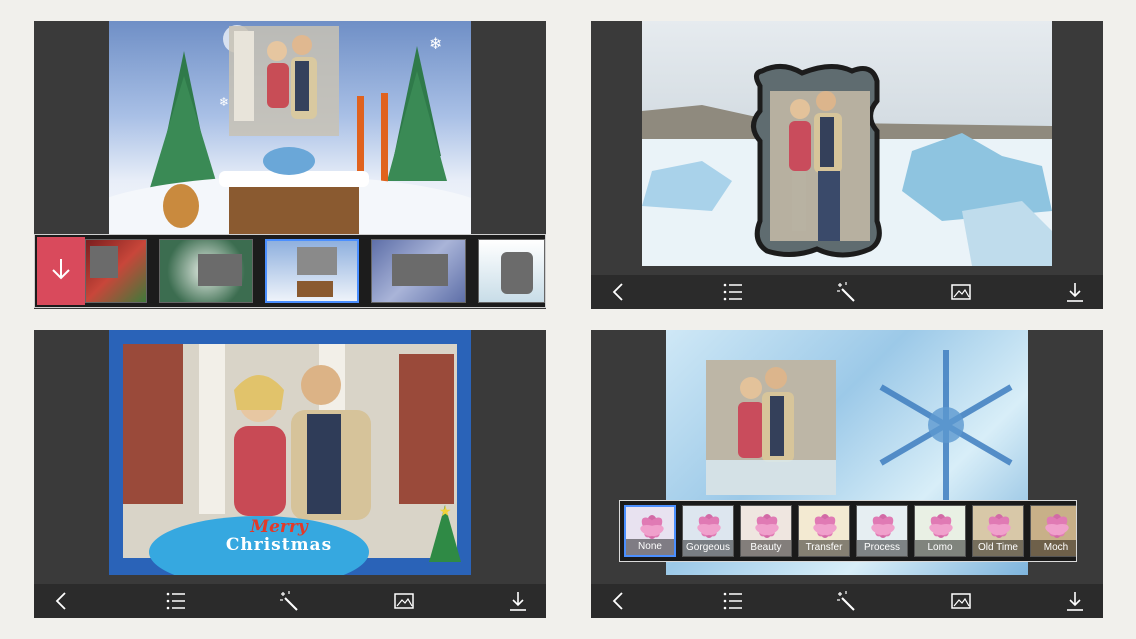 The width and height of the screenshot is (1136, 639). I want to click on glacier-photo, so click(847, 143).